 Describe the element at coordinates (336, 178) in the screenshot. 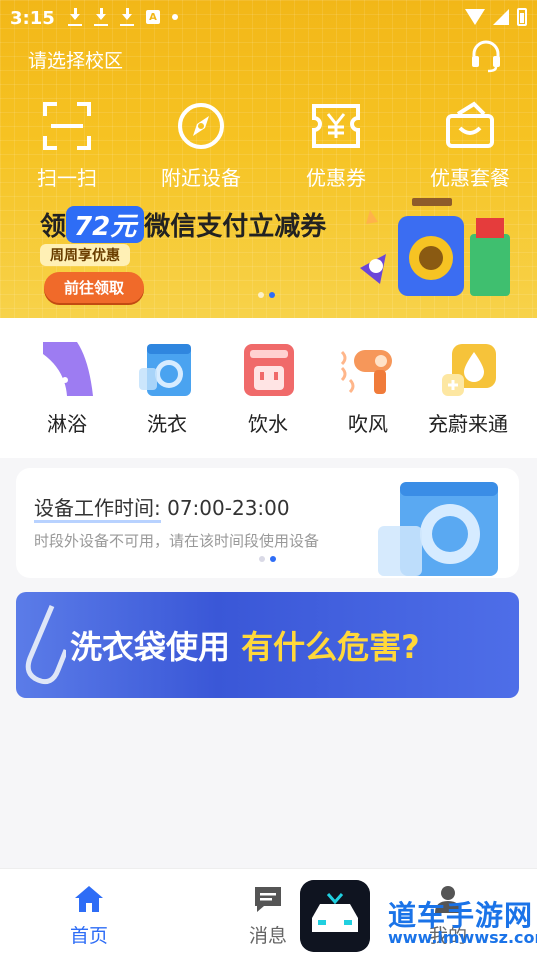

I see `quick-action-label: 优惠券` at that location.